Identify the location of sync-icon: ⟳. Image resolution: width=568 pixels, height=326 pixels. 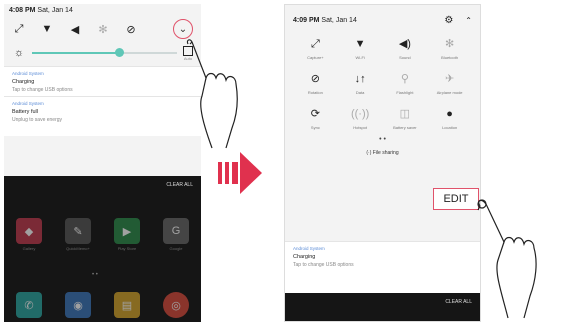
(315, 114).